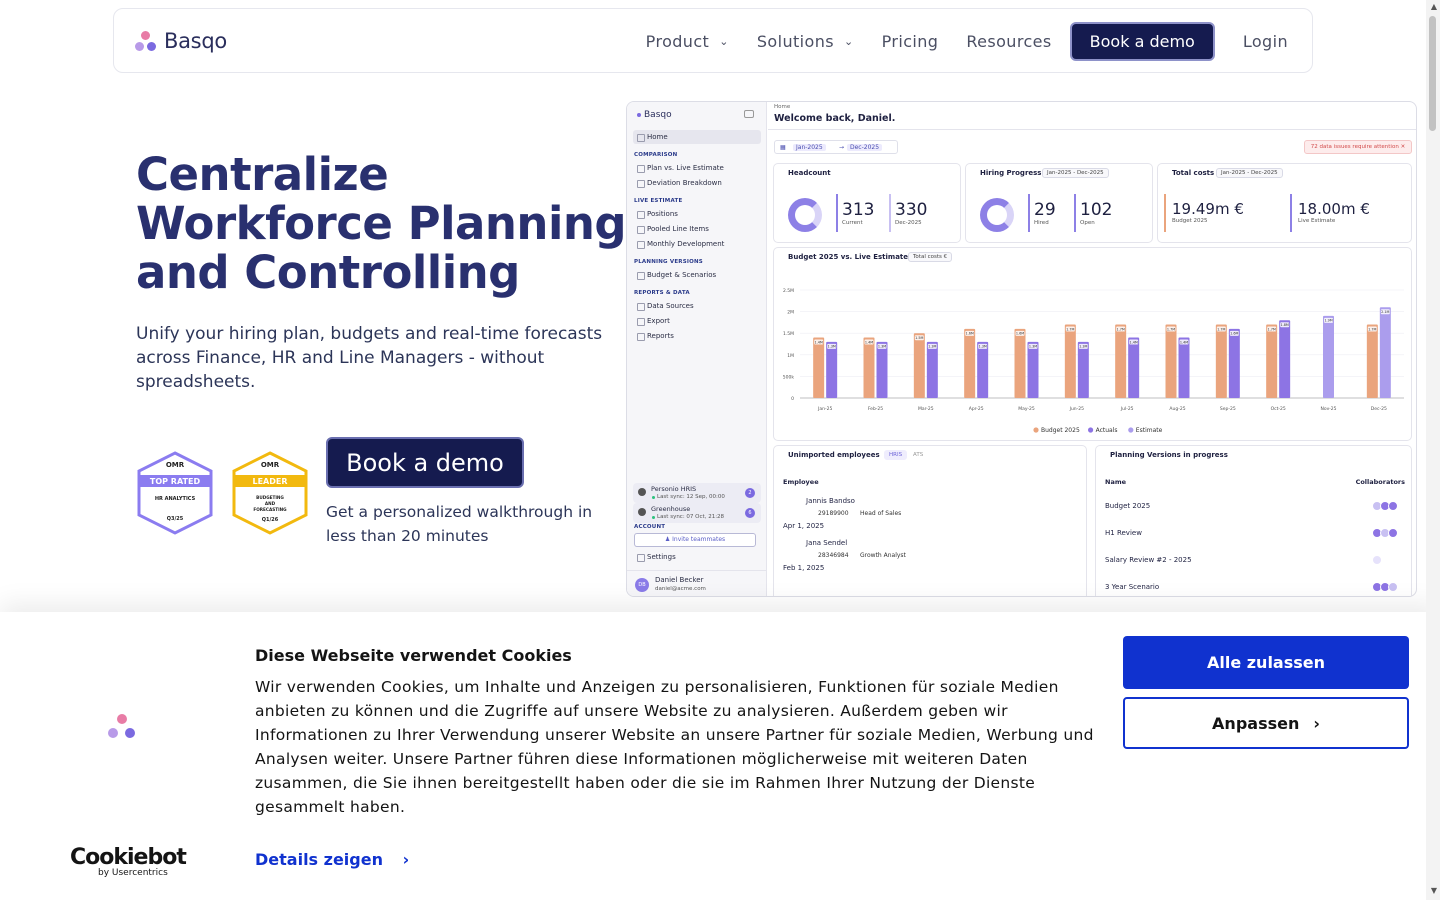  What do you see at coordinates (1077, 409) in the screenshot?
I see `x-tick-label: Jun-25` at bounding box center [1077, 409].